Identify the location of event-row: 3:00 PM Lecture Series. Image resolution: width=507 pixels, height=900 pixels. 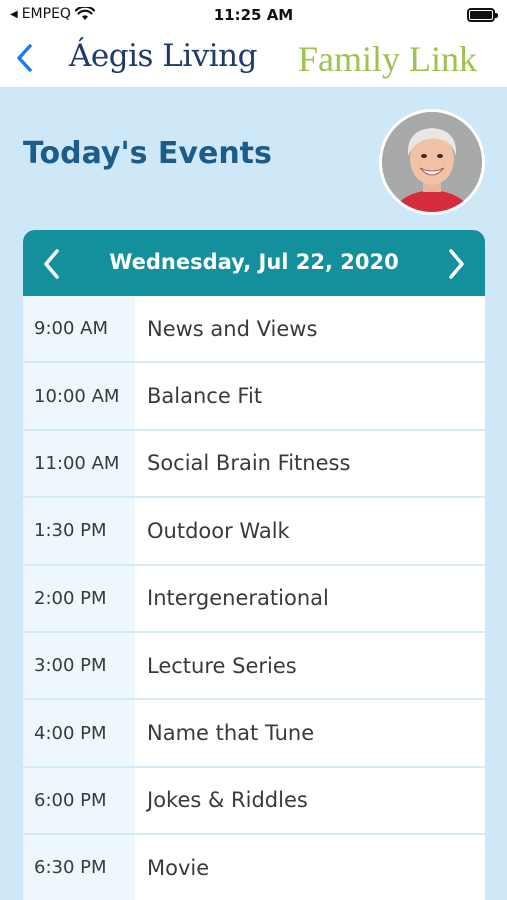
(254, 666).